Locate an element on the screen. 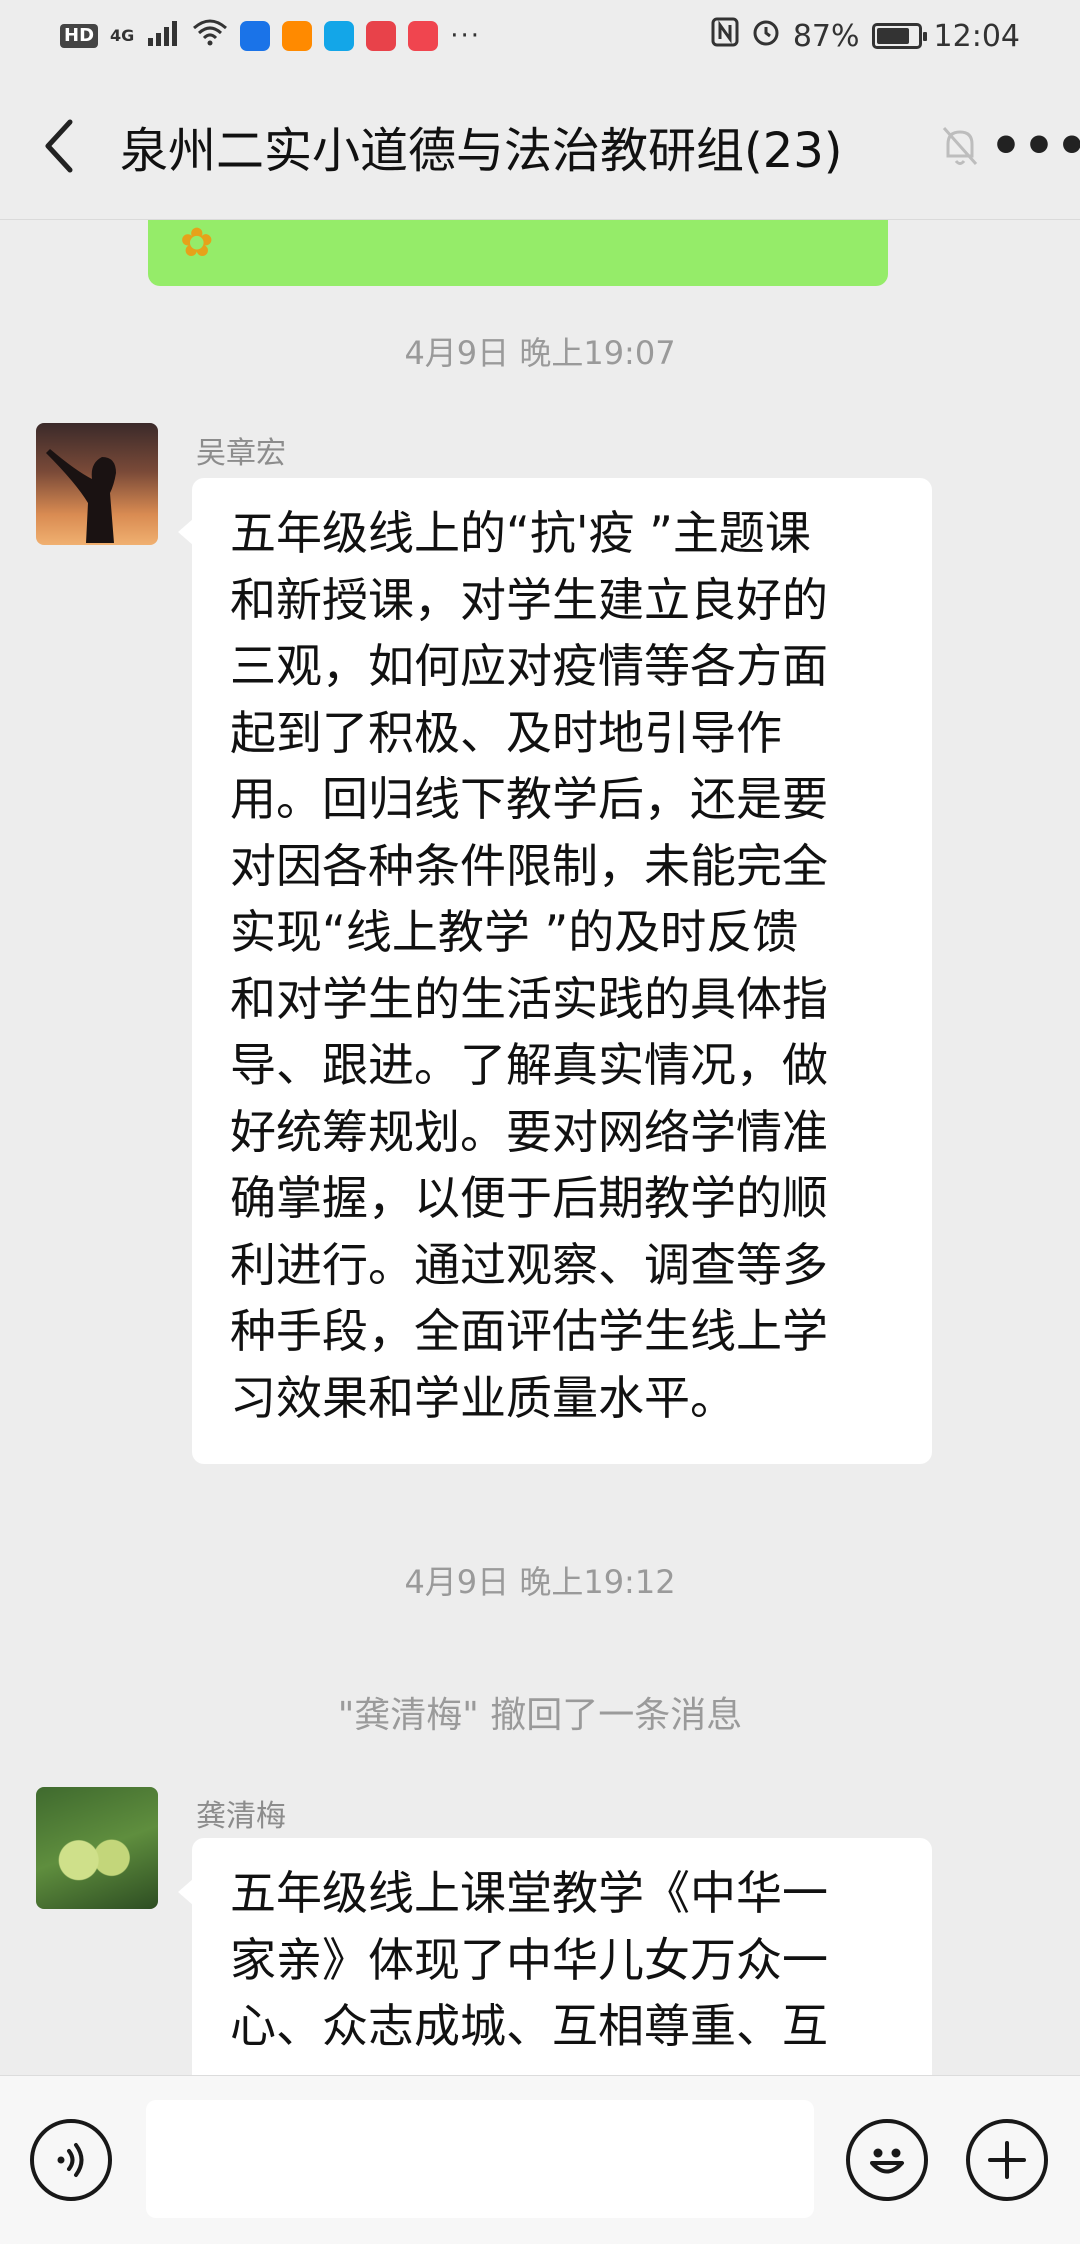 The width and height of the screenshot is (1080, 2244). message-line: 利进行。通过观察、调查等多 is located at coordinates (529, 1264).